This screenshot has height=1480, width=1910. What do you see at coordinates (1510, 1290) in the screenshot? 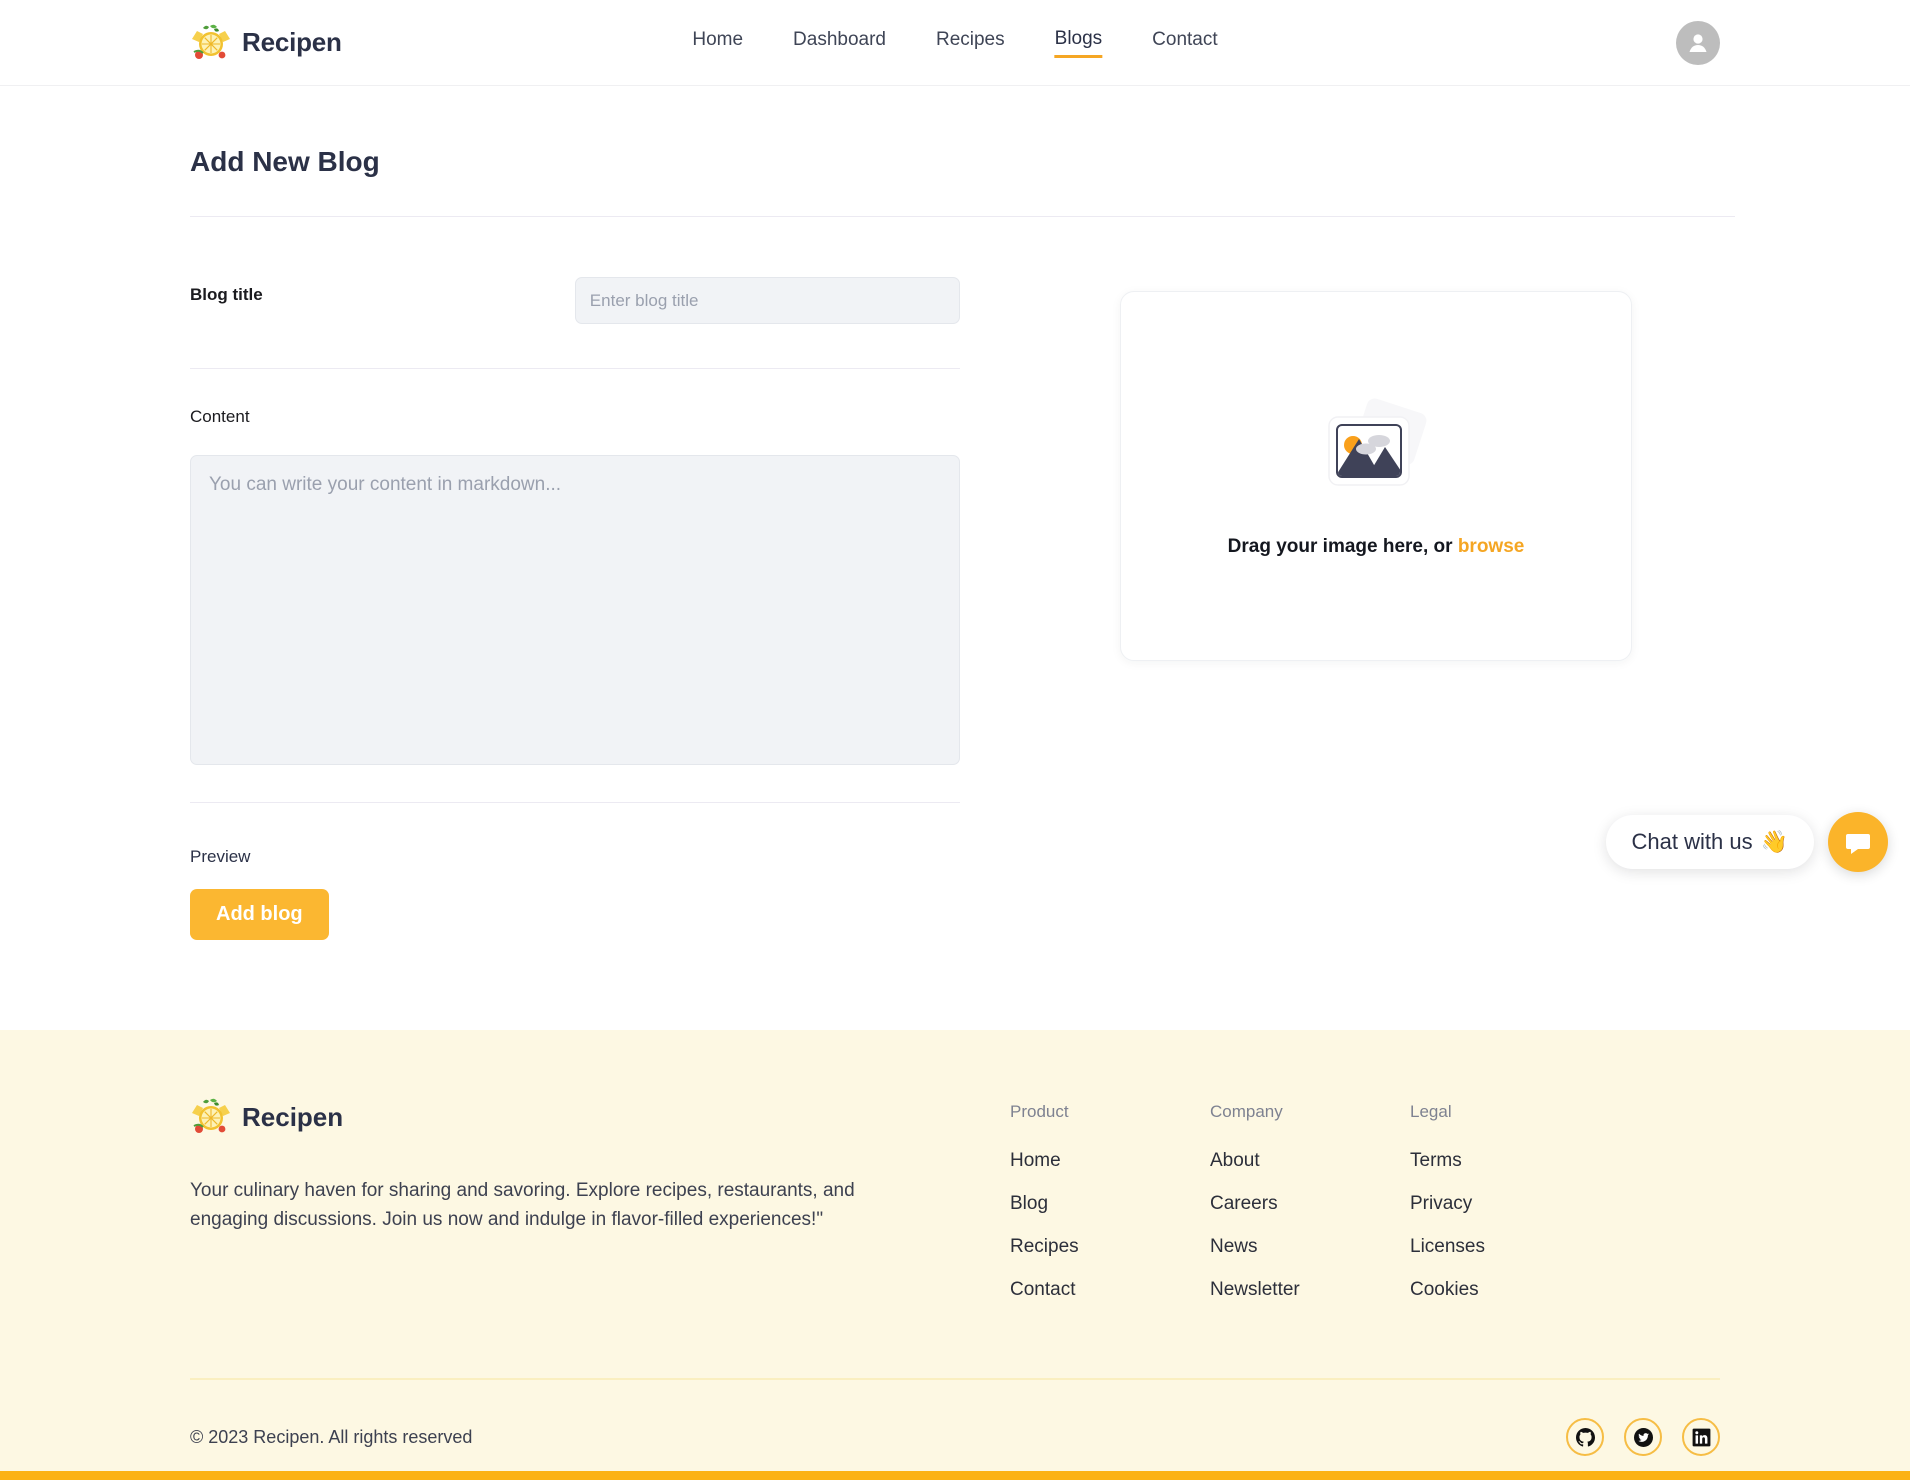
I see `footer-link-cookies: Cookies` at bounding box center [1510, 1290].